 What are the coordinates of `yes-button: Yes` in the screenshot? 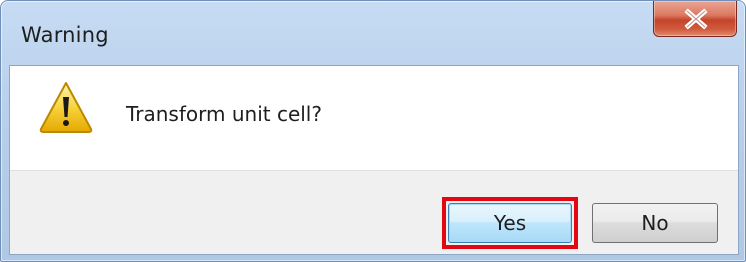 It's located at (510, 223).